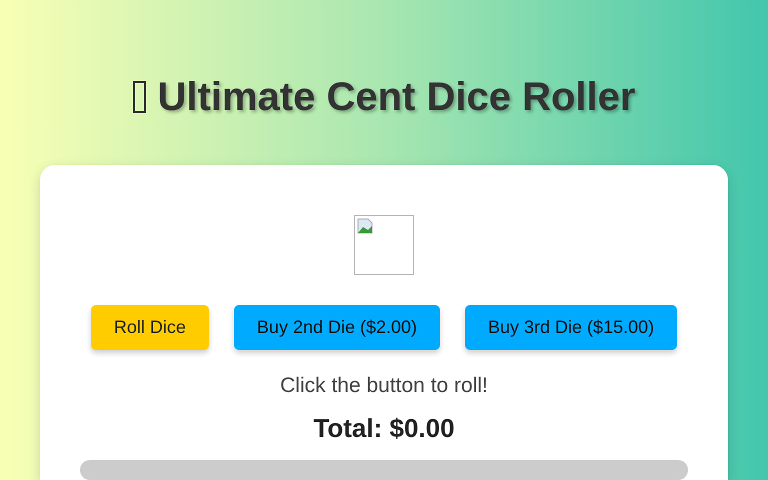  I want to click on missing-glyph-icon, so click(139, 96).